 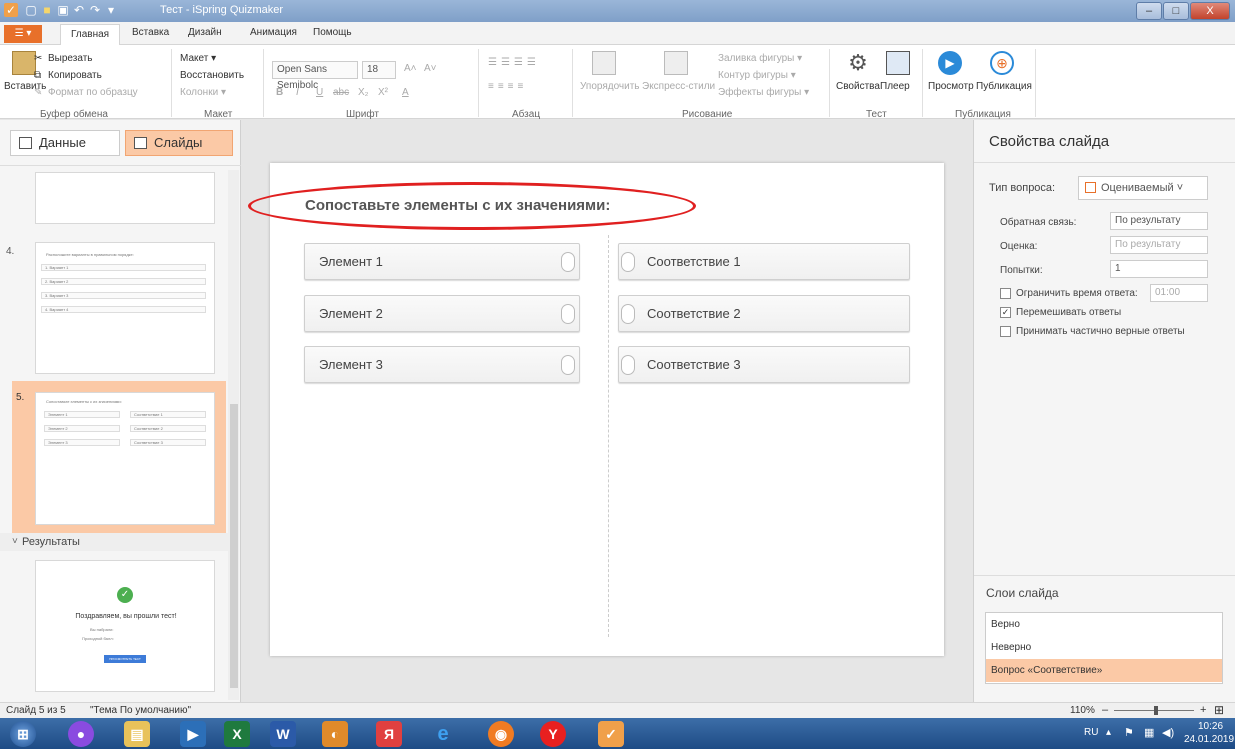 I want to click on copy-button: Копировать, so click(x=75, y=75).